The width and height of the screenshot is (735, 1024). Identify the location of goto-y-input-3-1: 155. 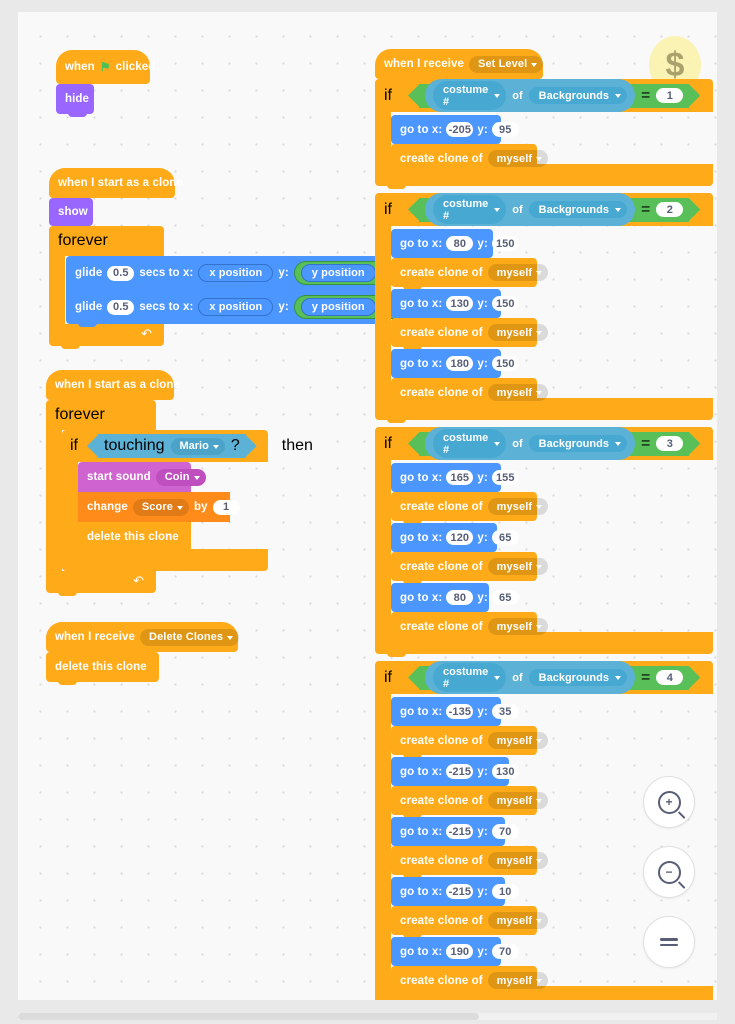
(505, 477).